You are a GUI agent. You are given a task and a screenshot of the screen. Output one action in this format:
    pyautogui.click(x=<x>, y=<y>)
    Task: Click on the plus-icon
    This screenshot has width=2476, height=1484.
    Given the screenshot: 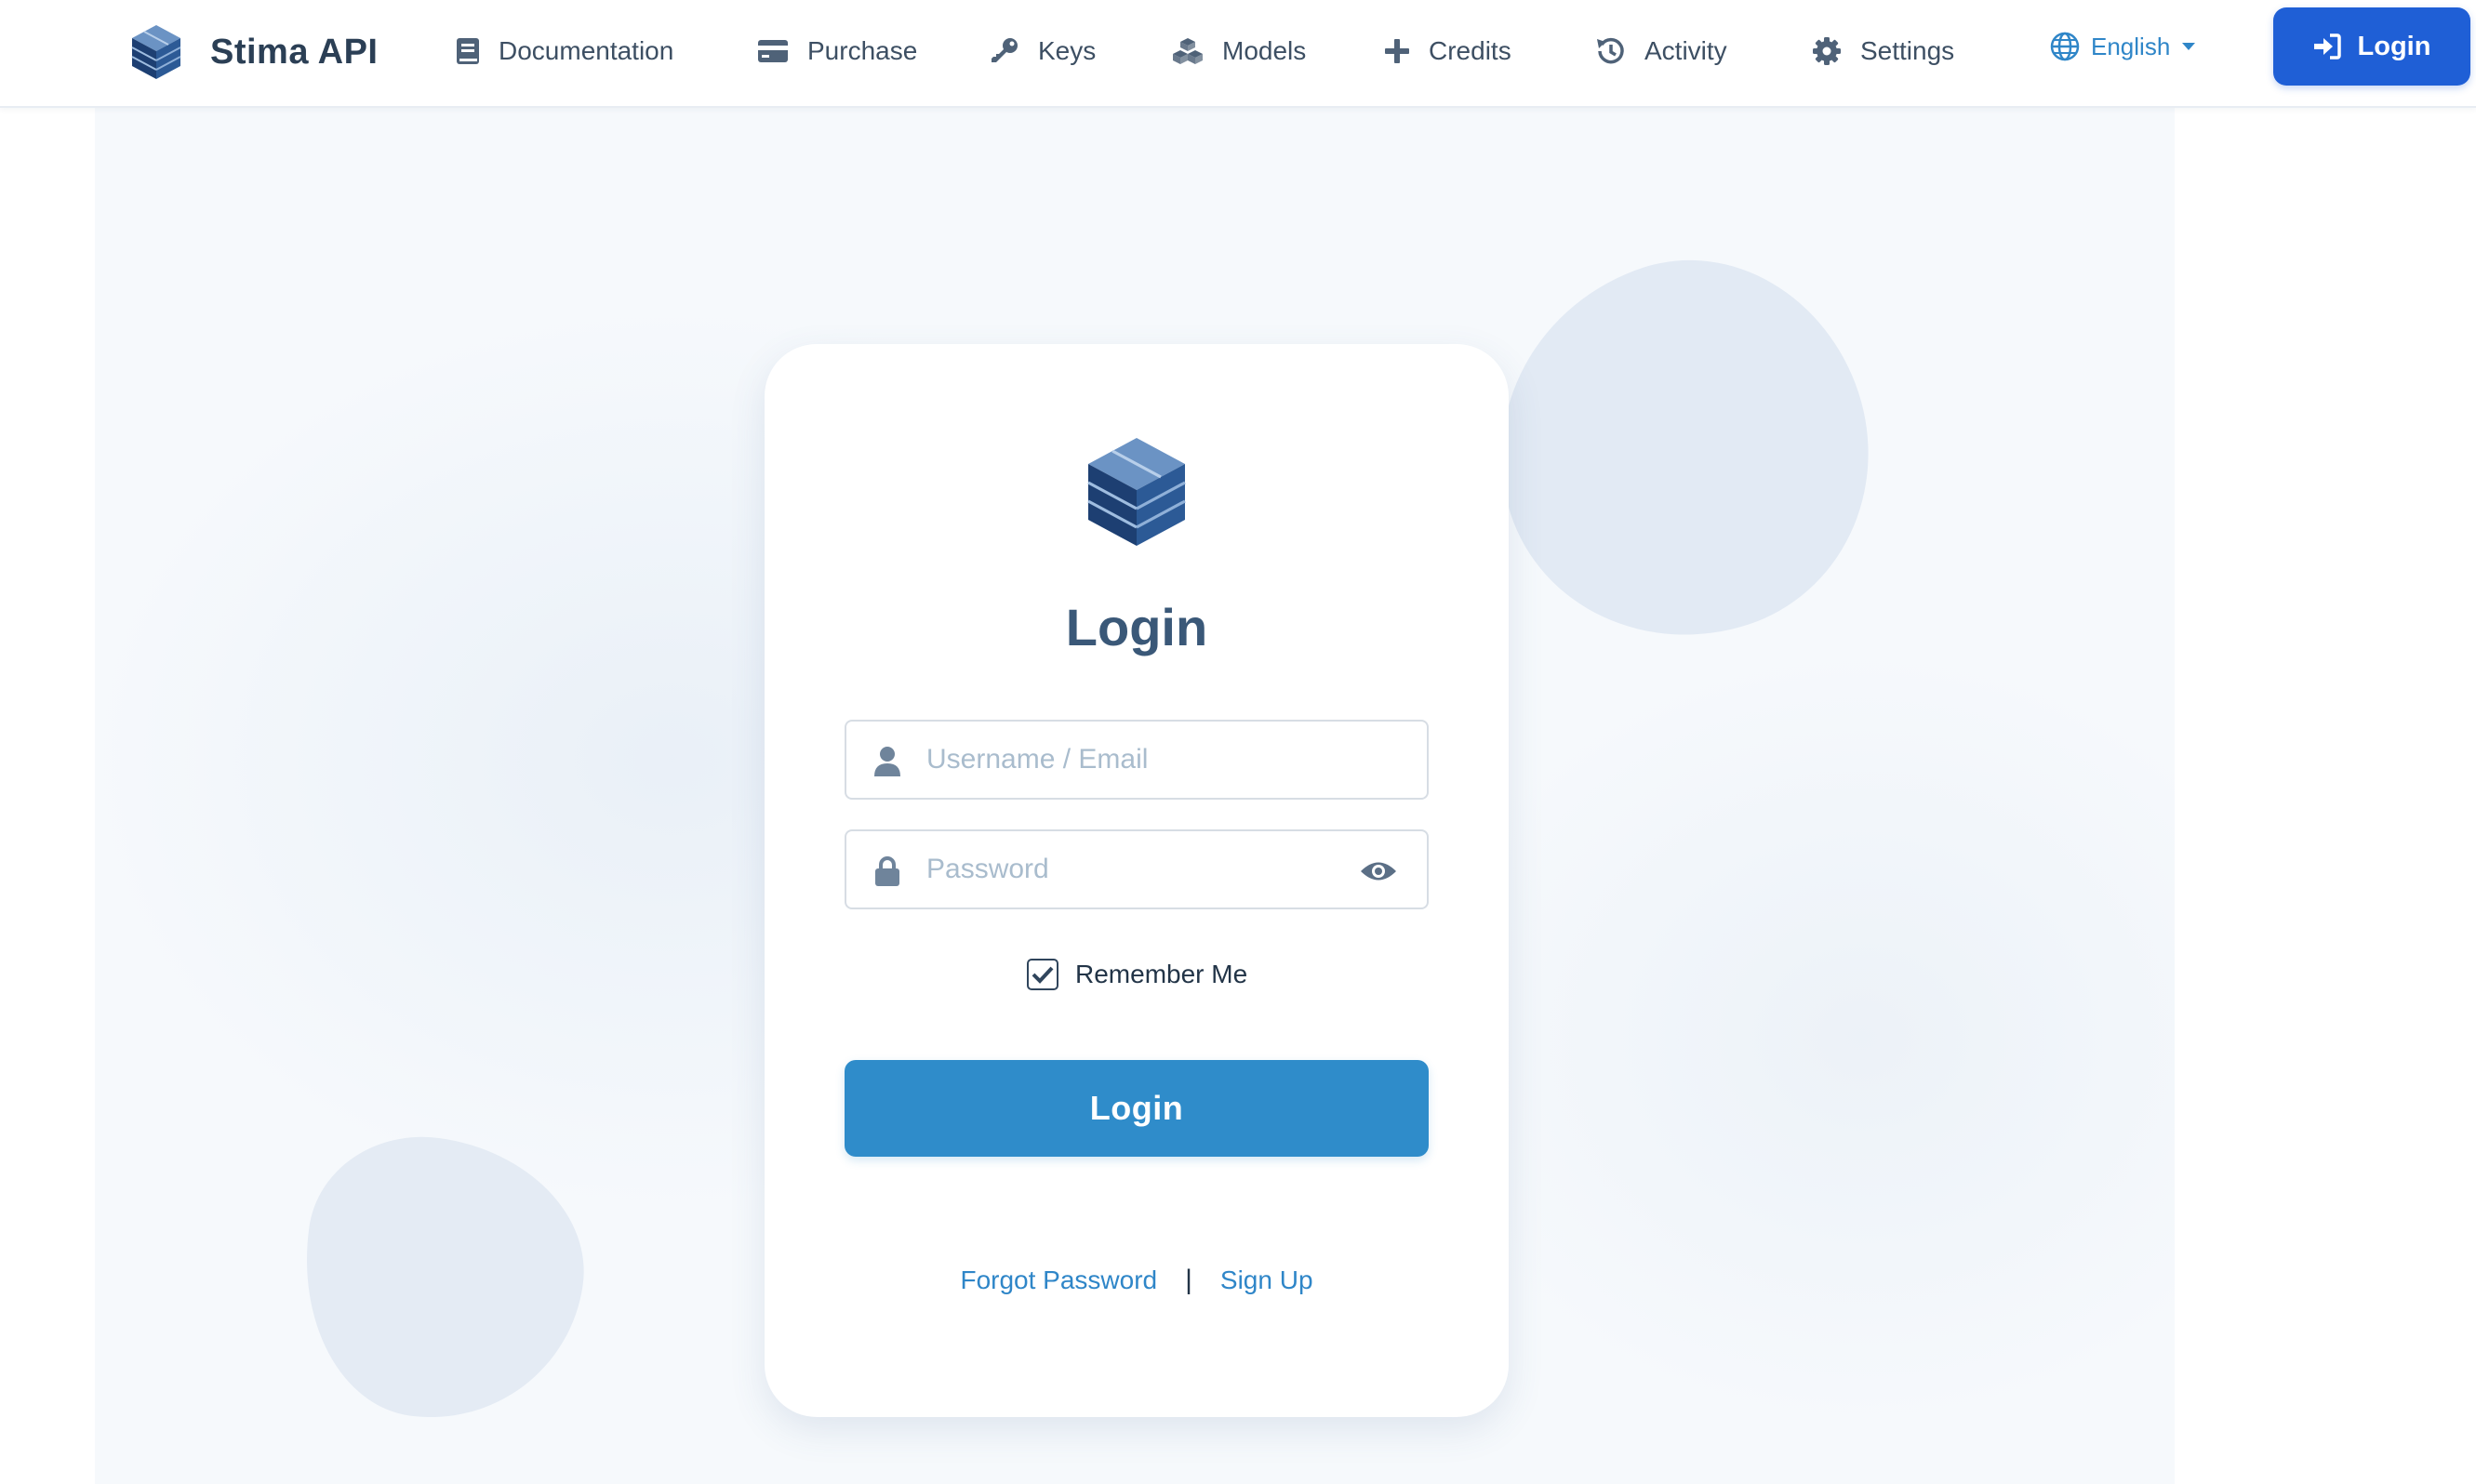 What is the action you would take?
    pyautogui.click(x=1397, y=51)
    